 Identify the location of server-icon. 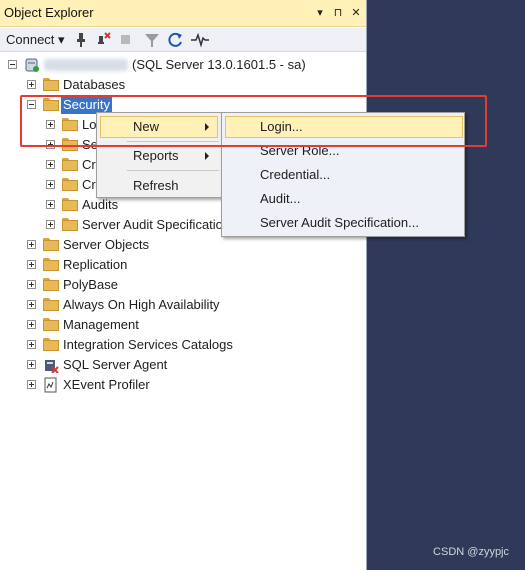
(32, 65).